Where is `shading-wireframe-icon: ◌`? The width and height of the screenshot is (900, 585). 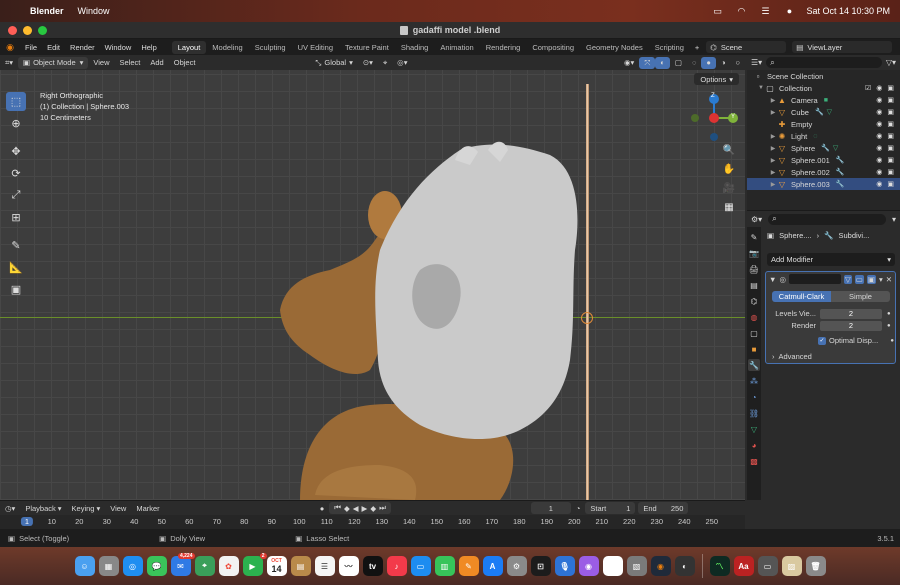
shading-wireframe-icon: ◌ is located at coordinates (694, 63).